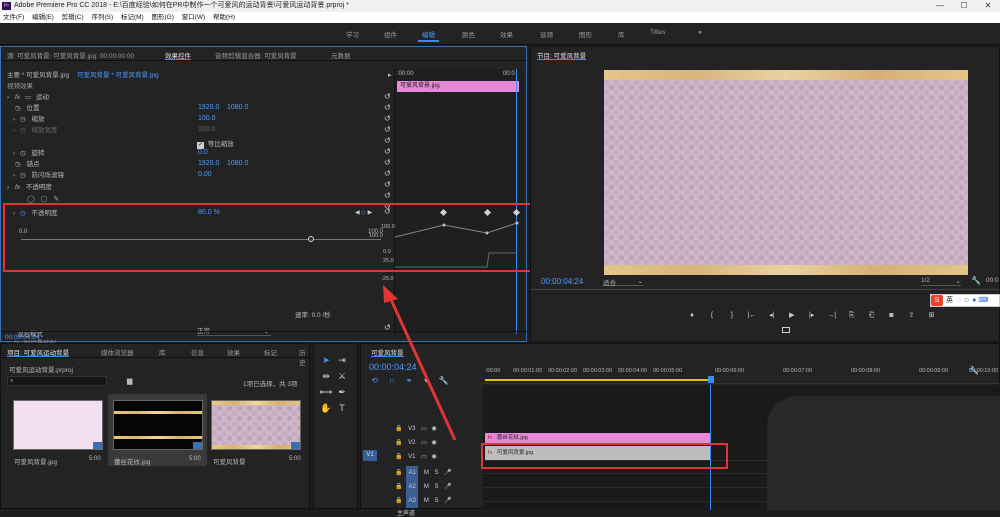 This screenshot has width=1000, height=517. I want to click on ime-keyboard-icon: ⌨, so click(983, 300).